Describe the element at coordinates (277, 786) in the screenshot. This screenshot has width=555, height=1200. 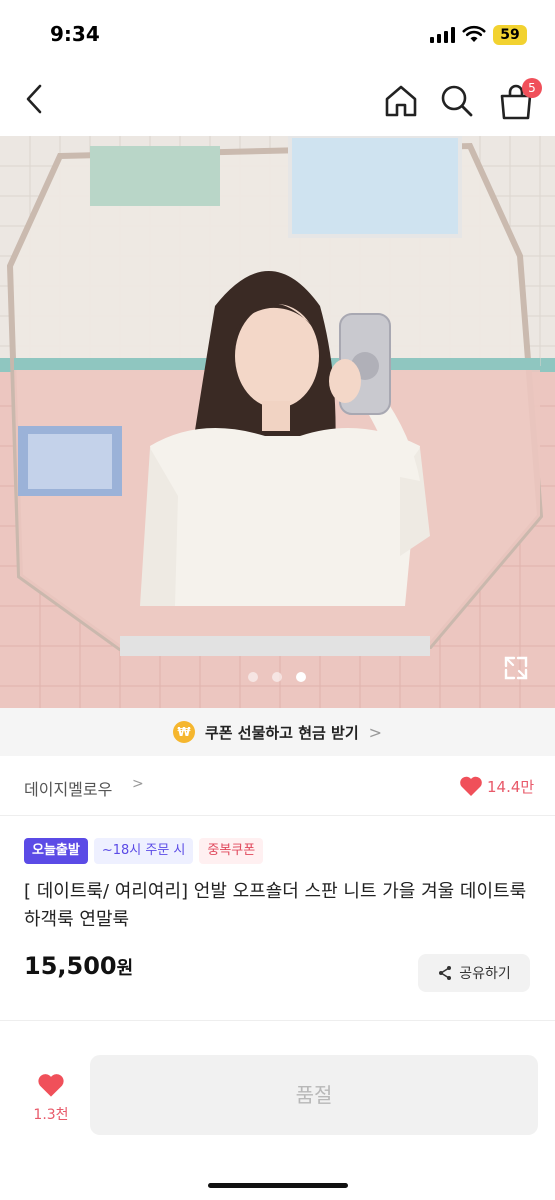
I see `store-row: 데이지멜로우 > 14.4만` at that location.